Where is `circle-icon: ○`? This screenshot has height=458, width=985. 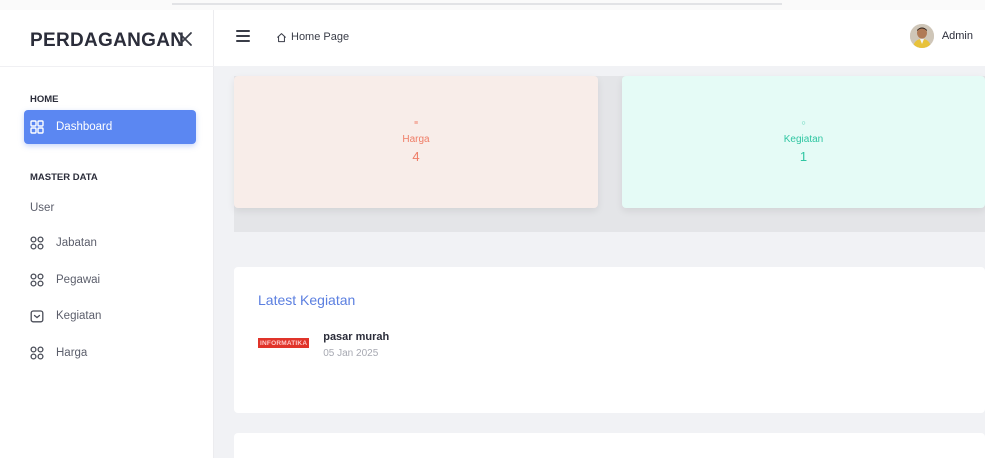 circle-icon: ○ is located at coordinates (803, 123).